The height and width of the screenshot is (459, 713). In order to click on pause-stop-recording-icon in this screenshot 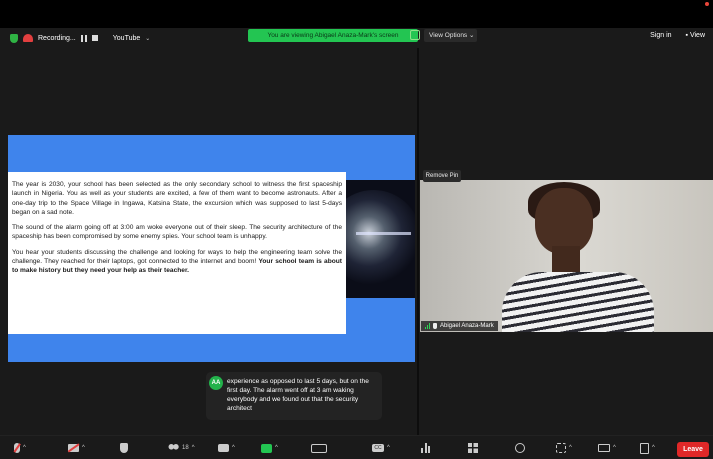, I will do `click(319, 448)`.